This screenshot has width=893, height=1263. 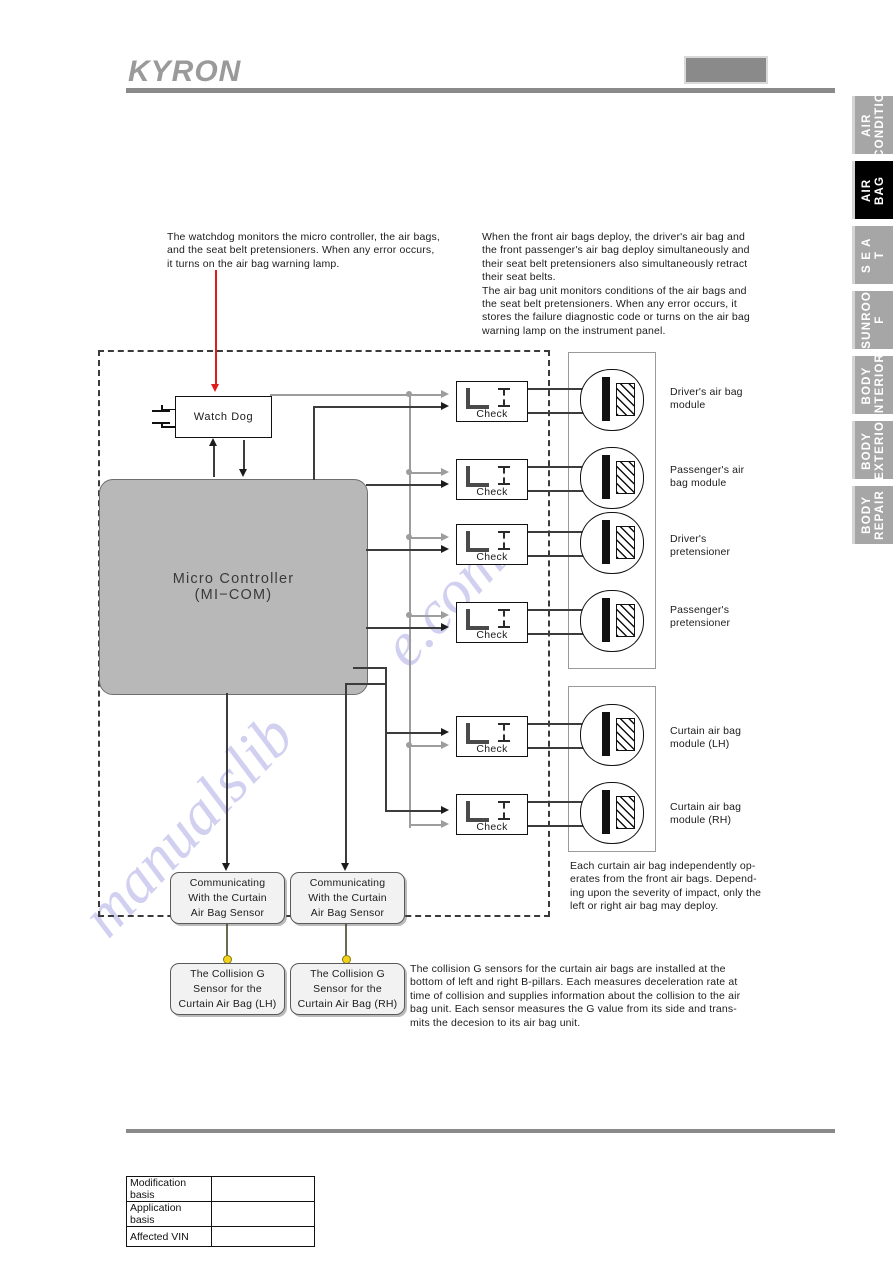 What do you see at coordinates (227, 779) in the screenshot?
I see `comm-feed-left-v` at bounding box center [227, 779].